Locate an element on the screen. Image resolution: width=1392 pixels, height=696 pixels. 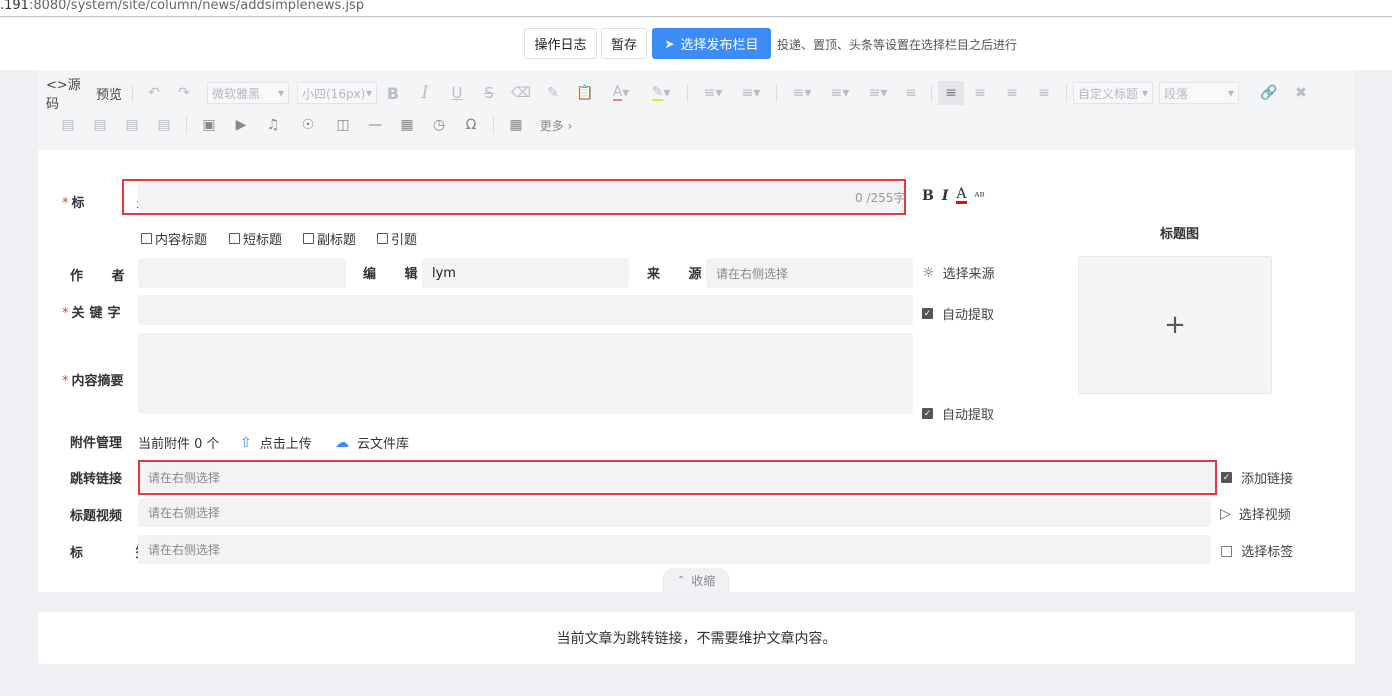
title-char-counter: 0 /255字 is located at coordinates (880, 198).